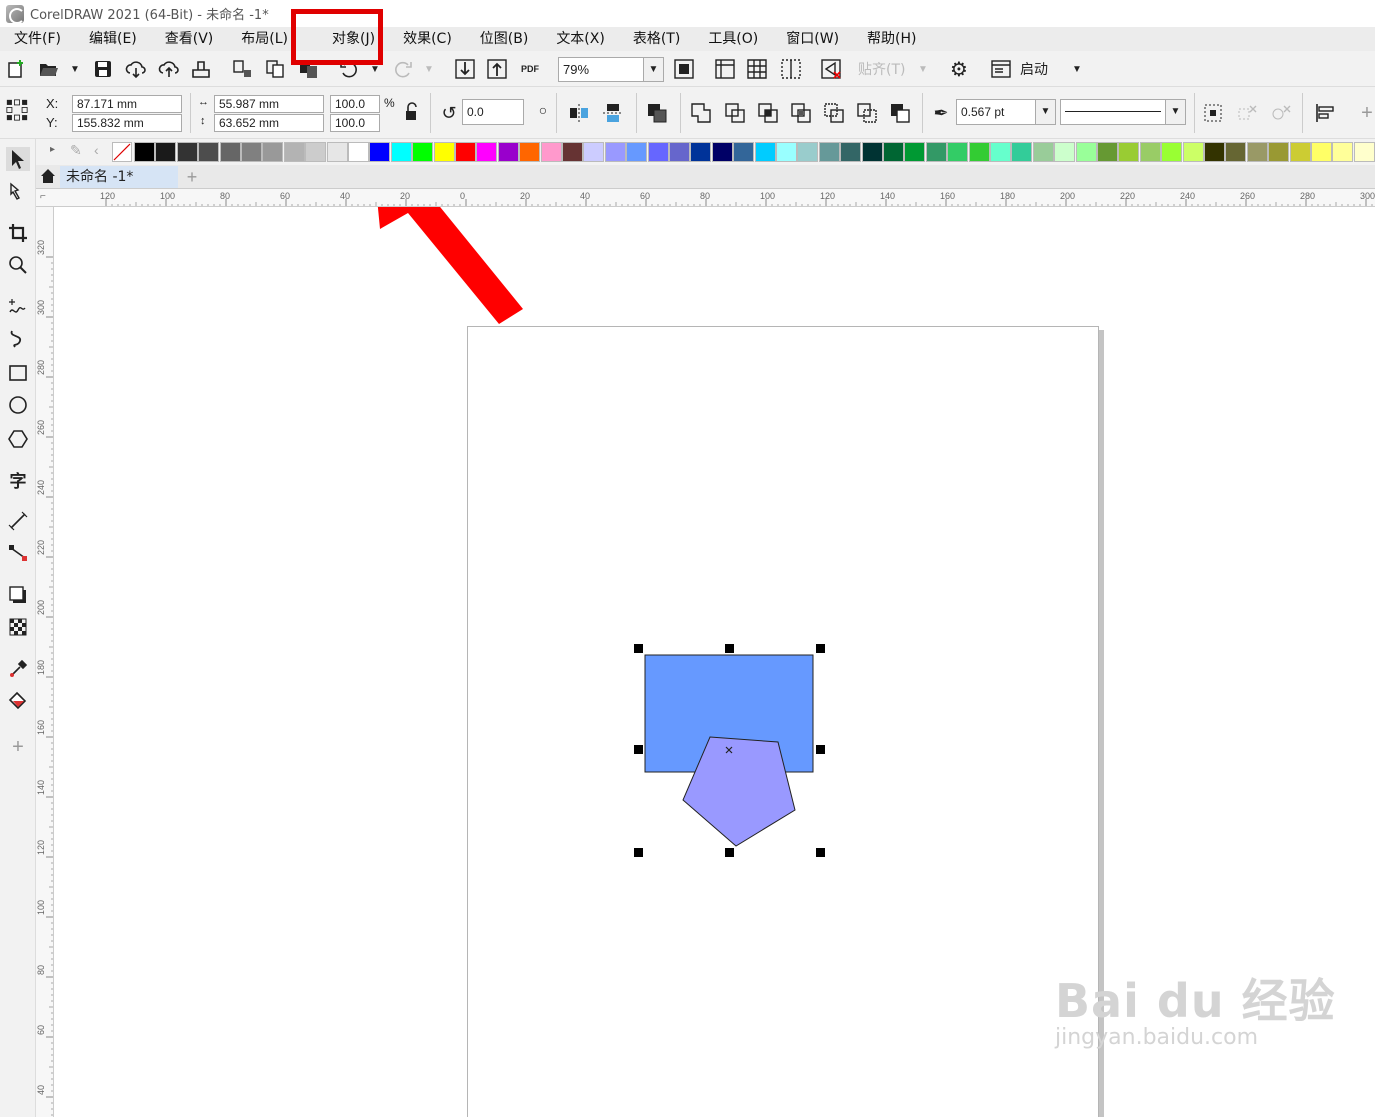 This screenshot has height=1117, width=1375. I want to click on show-guidelines-icon, so click(791, 69).